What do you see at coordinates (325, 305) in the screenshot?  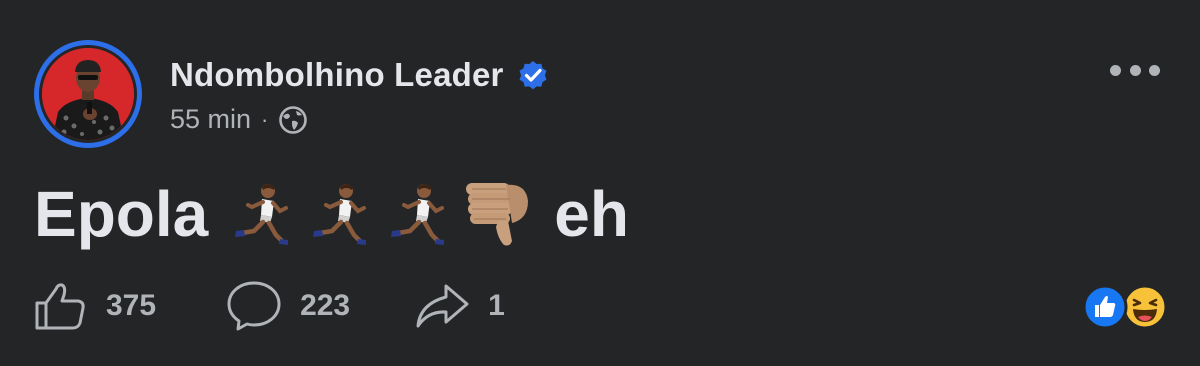 I see `comment-count: 223` at bounding box center [325, 305].